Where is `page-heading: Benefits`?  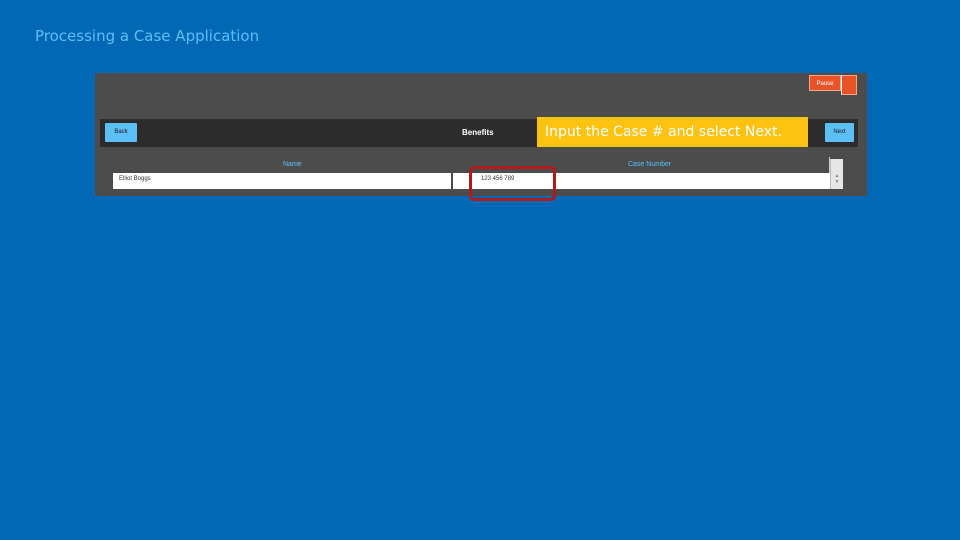 page-heading: Benefits is located at coordinates (478, 132).